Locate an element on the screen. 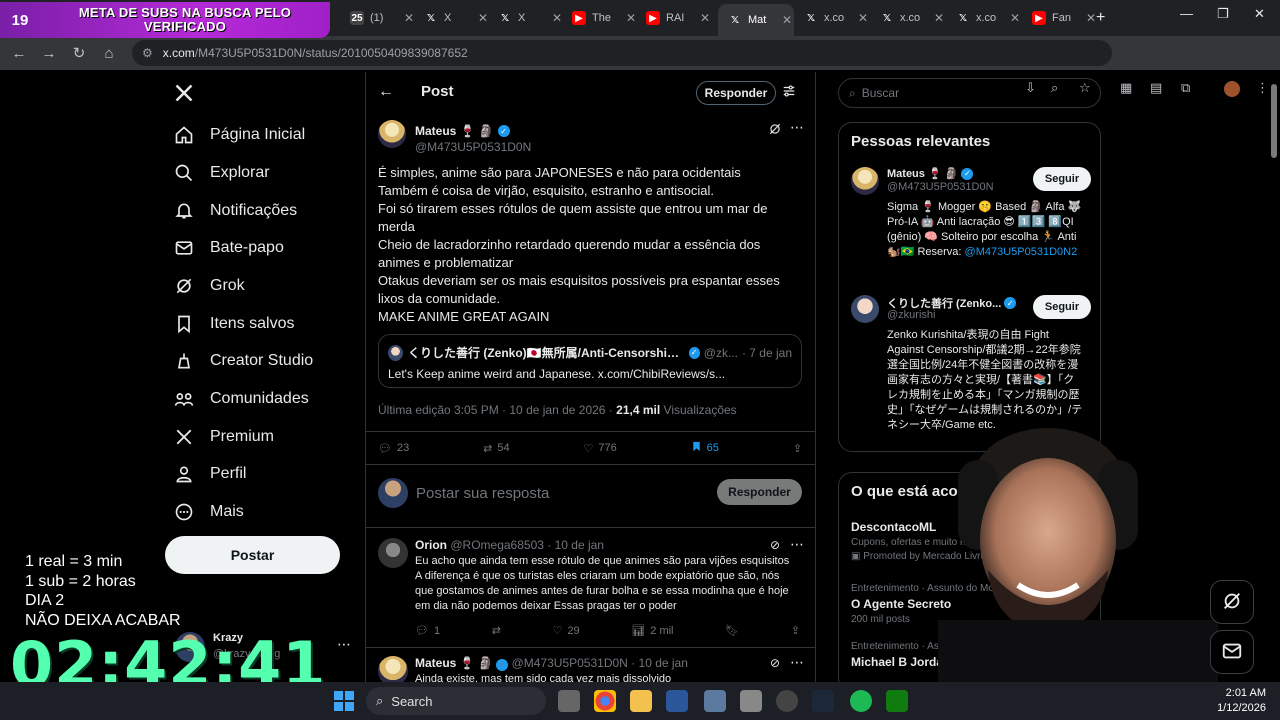 This screenshot has width=1280, height=720. xbox-icon is located at coordinates (897, 701).